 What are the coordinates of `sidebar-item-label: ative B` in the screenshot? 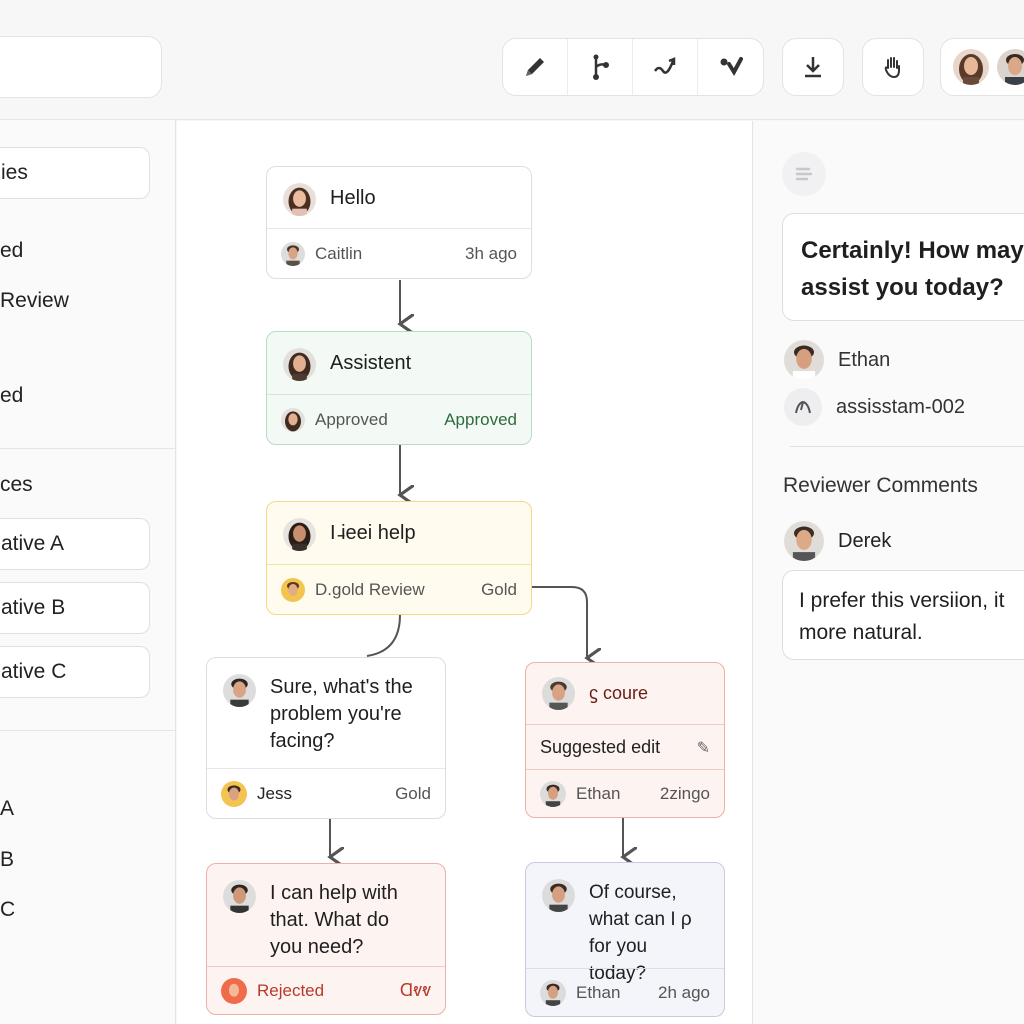 It's located at (33, 607).